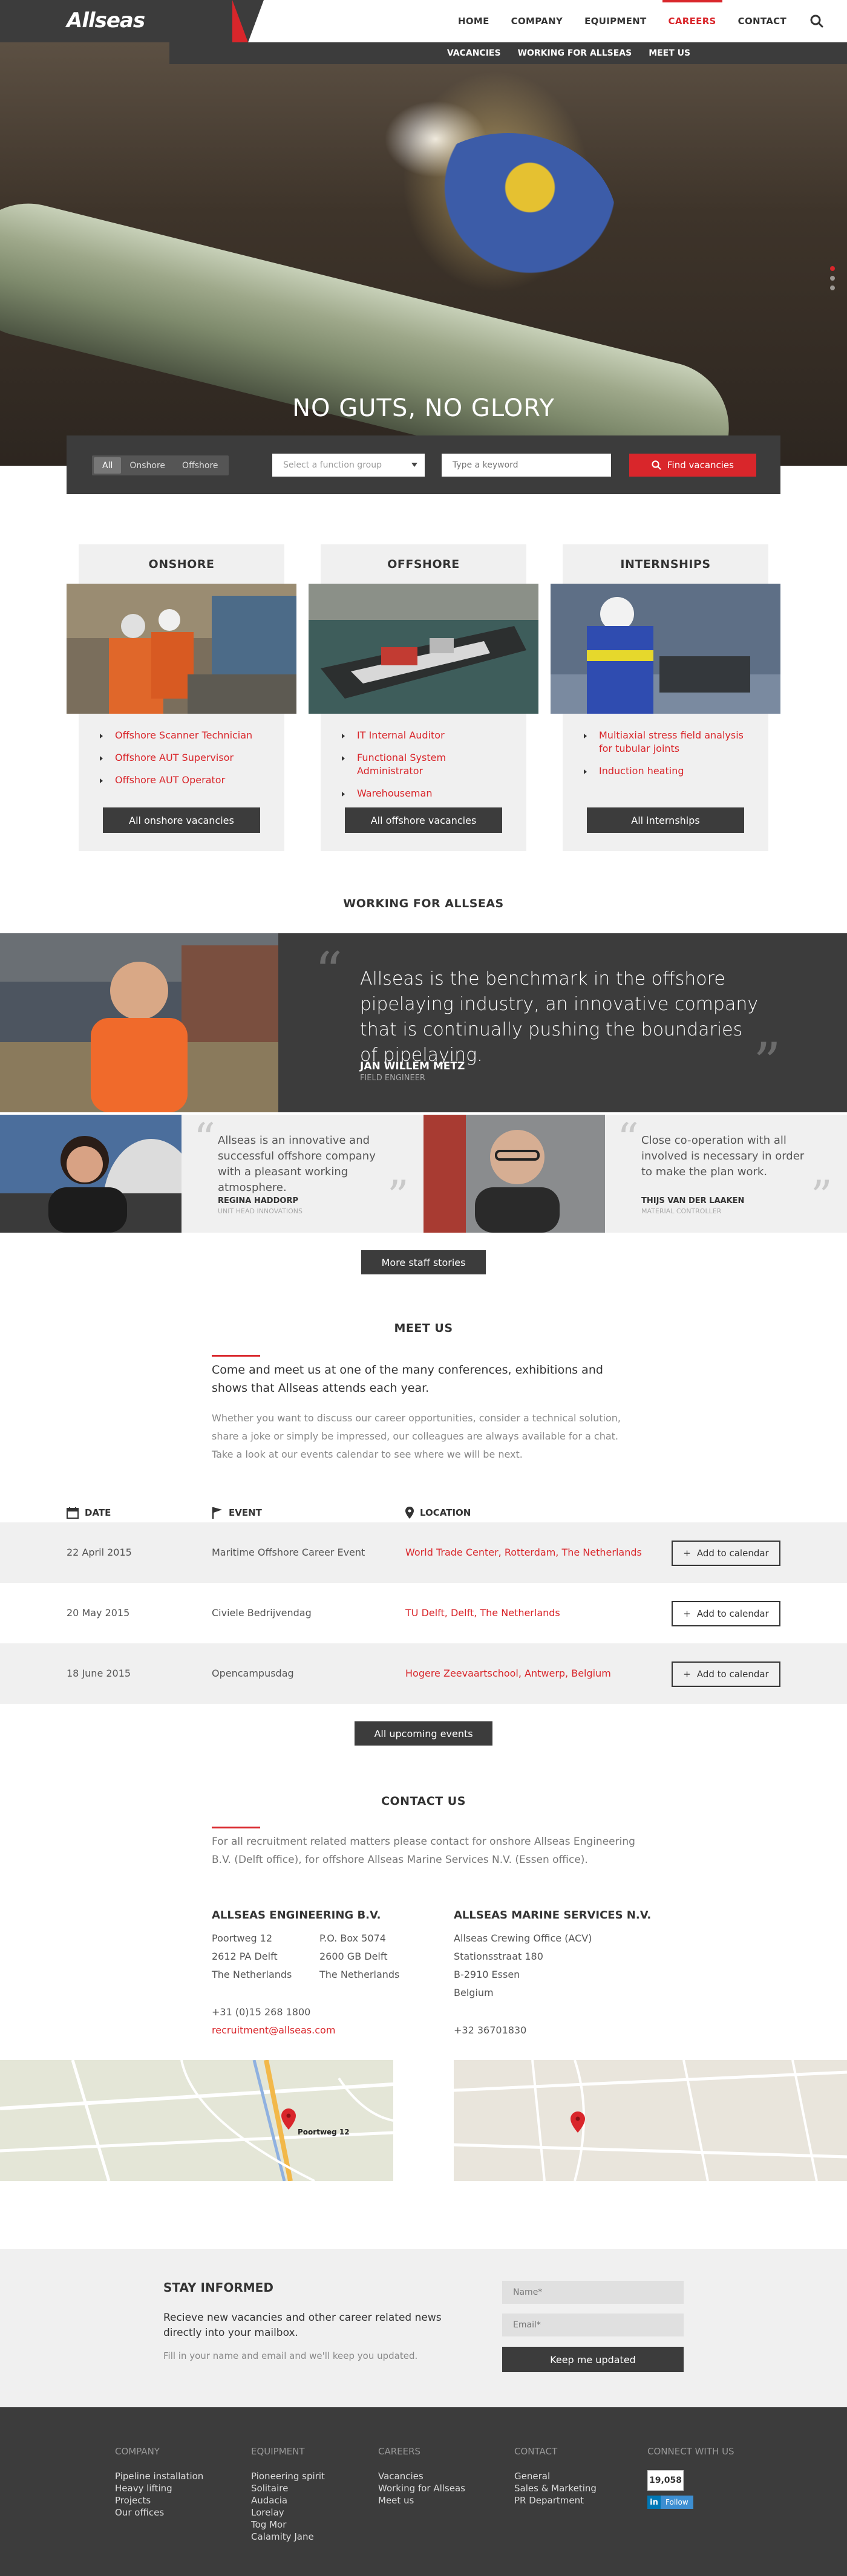 The image size is (847, 2576). I want to click on footer-link: General, so click(555, 2476).